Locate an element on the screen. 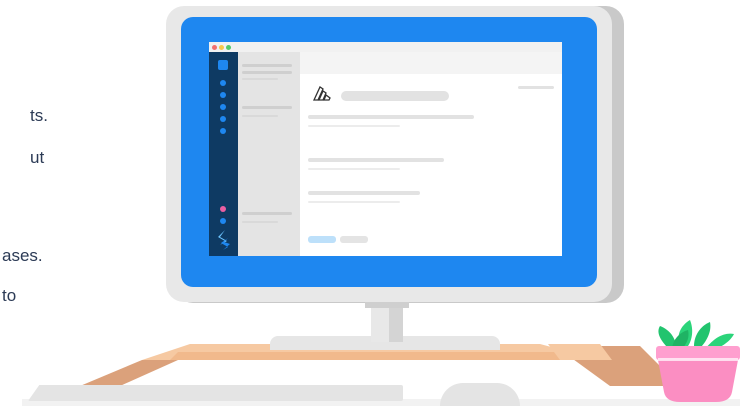  pot-body is located at coordinates (698, 381).